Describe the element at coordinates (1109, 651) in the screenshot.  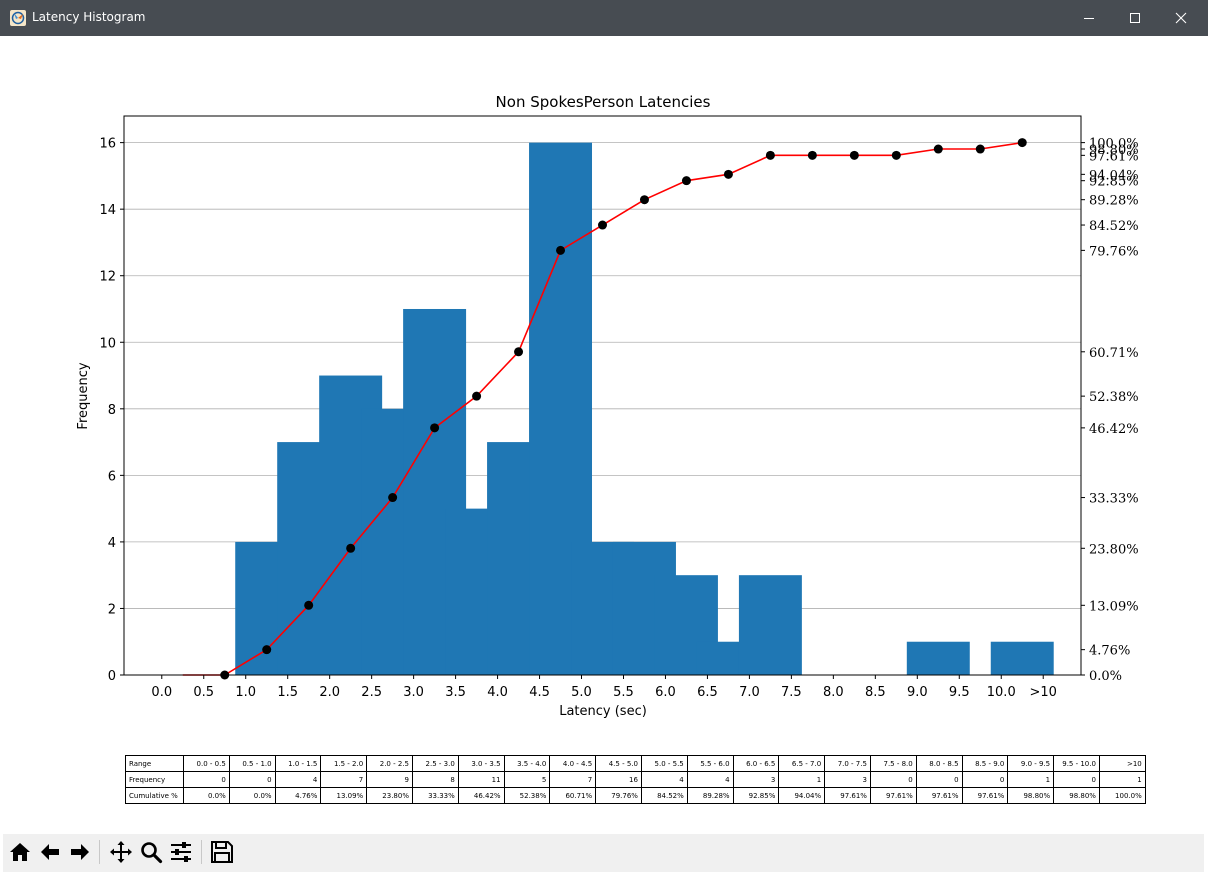
I see `right-tick-label: 4.76%` at that location.